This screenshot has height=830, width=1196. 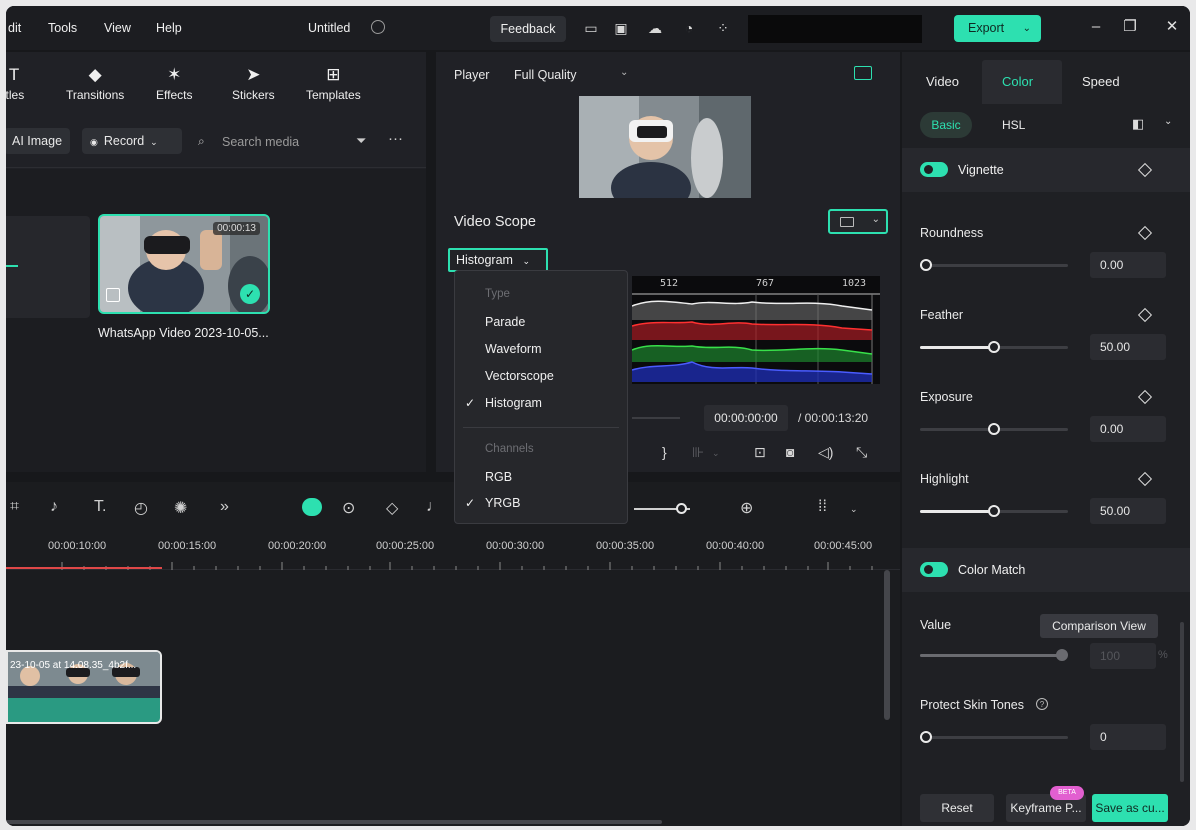 I want to click on feather-slider, so click(x=994, y=347).